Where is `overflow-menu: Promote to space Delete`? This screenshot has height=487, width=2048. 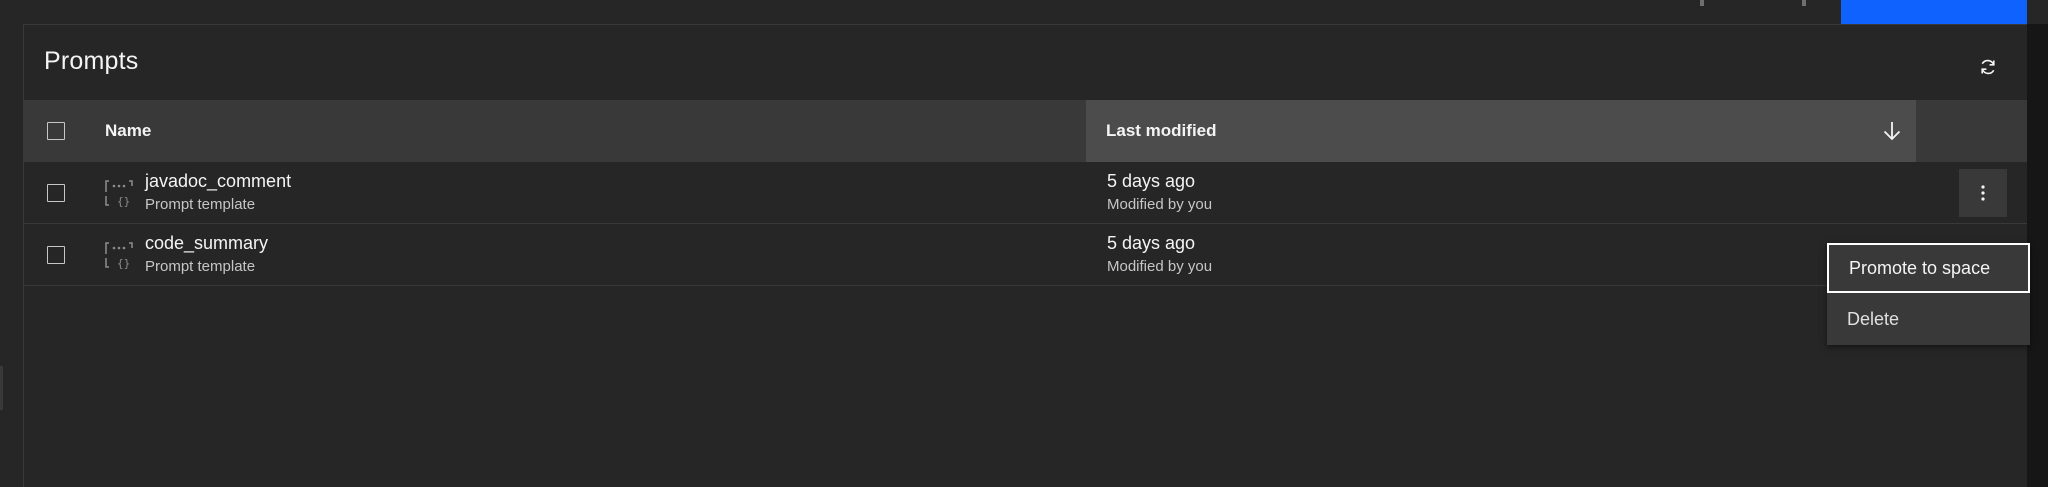 overflow-menu: Promote to space Delete is located at coordinates (1928, 294).